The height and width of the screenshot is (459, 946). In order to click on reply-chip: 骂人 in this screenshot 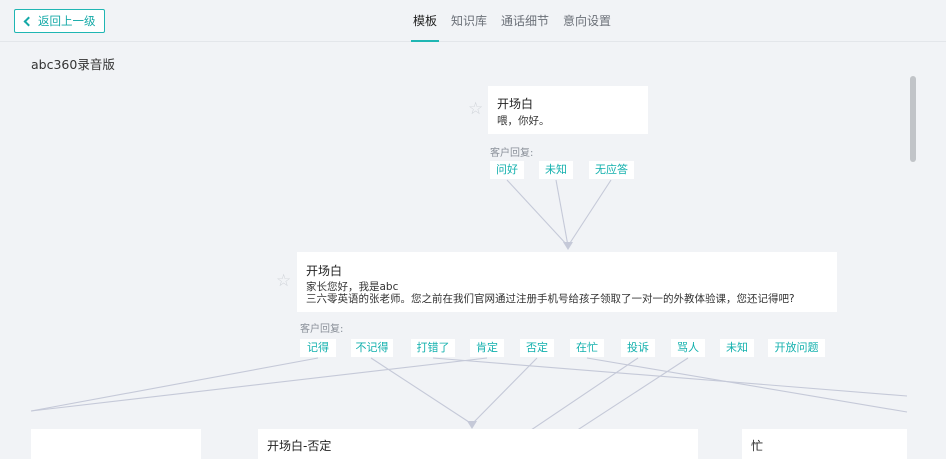, I will do `click(688, 348)`.